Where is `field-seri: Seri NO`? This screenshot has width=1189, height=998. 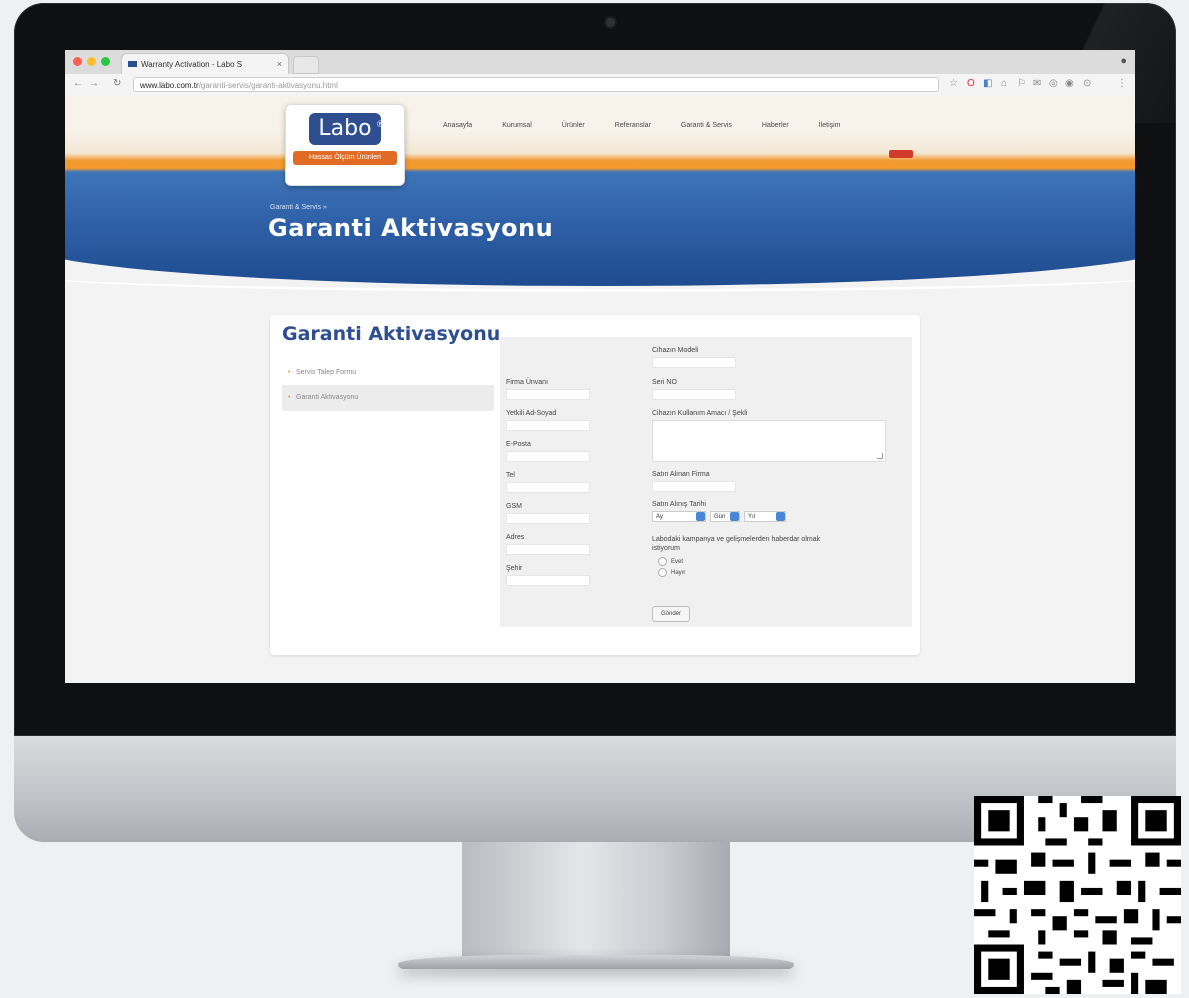 field-seri: Seri NO is located at coordinates (694, 389).